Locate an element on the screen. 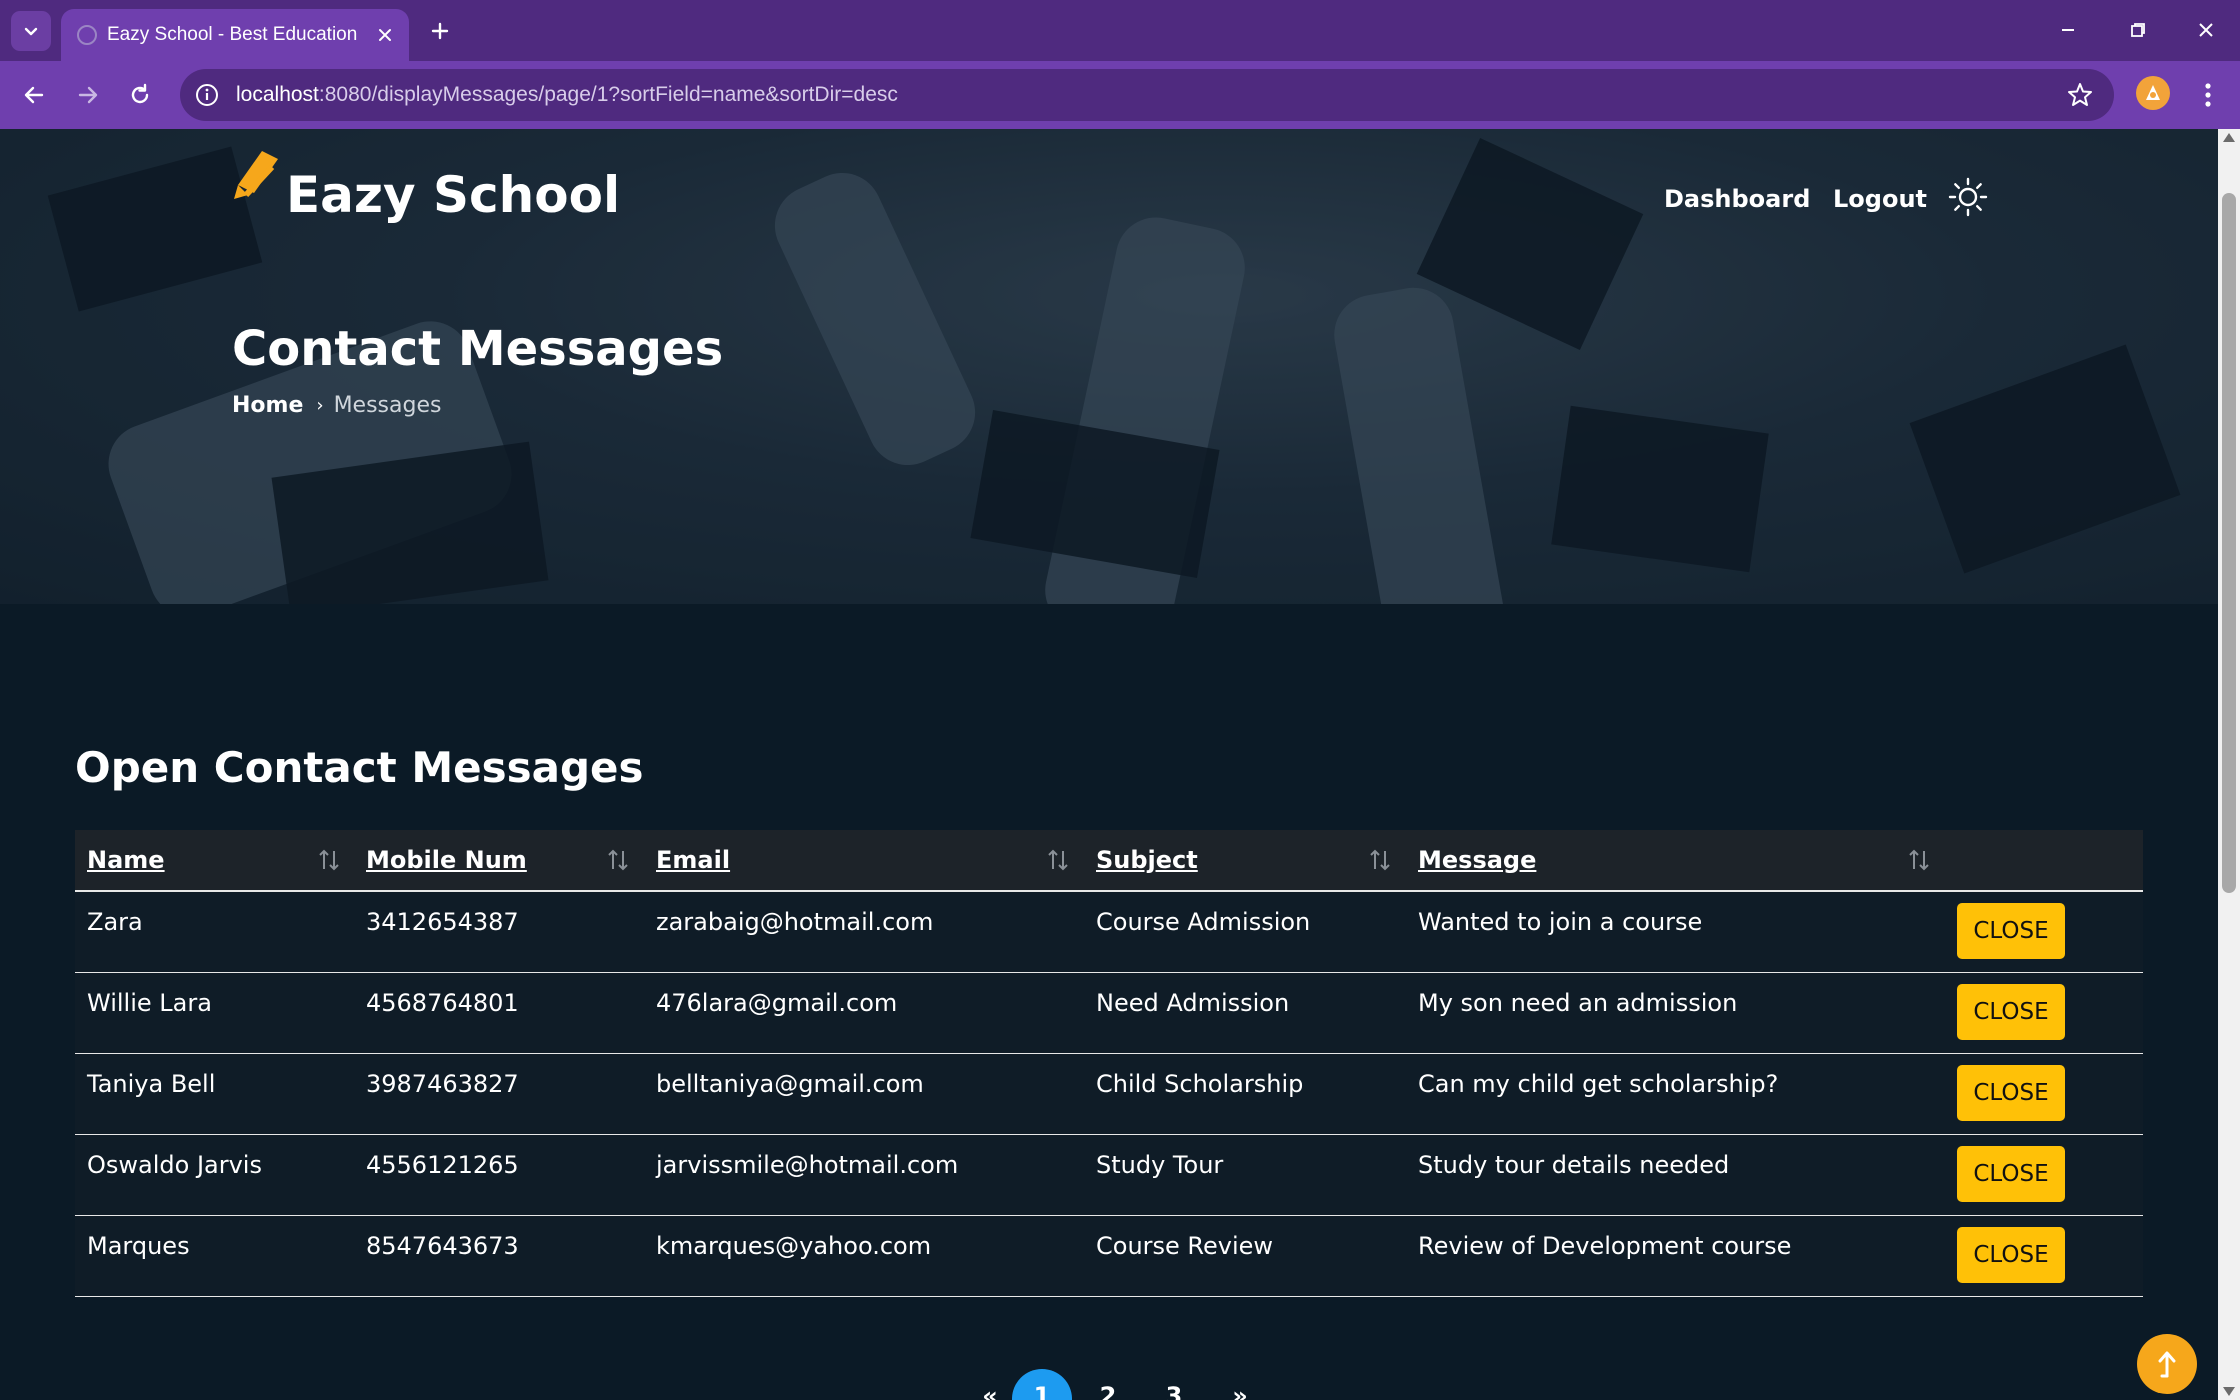  back-icon is located at coordinates (34, 95).